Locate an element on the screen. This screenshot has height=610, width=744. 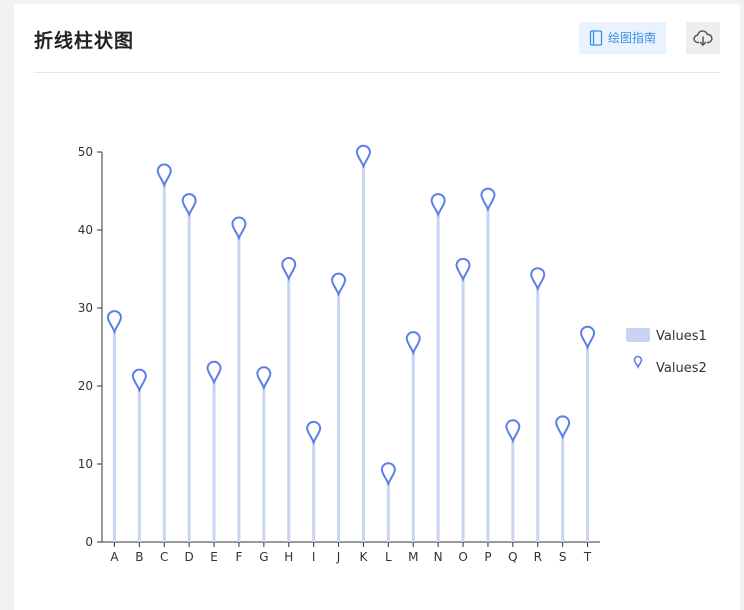
x-tick-label: I is located at coordinates (314, 557).